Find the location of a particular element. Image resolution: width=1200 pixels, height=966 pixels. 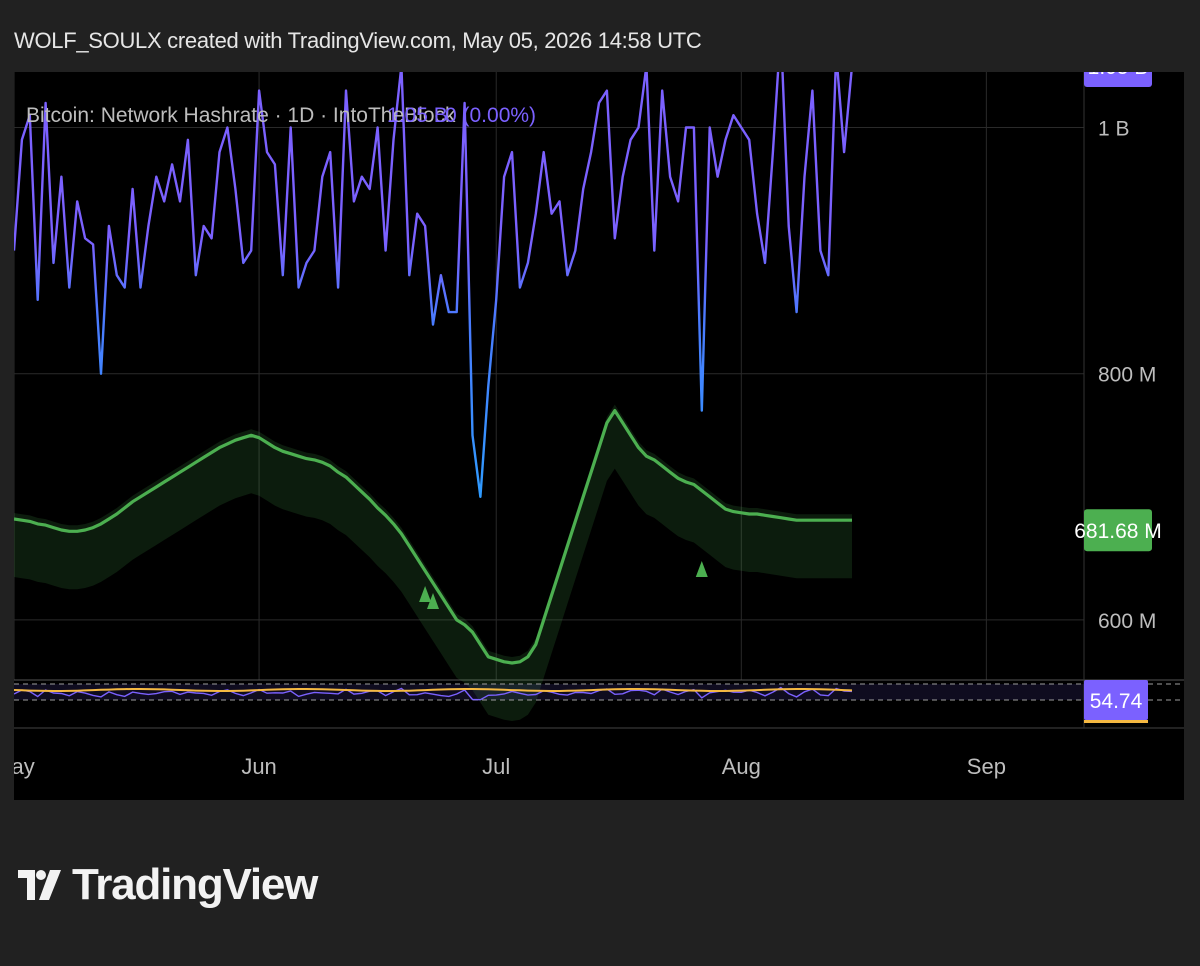

x-tick-label-4: Sep is located at coordinates (986, 766).